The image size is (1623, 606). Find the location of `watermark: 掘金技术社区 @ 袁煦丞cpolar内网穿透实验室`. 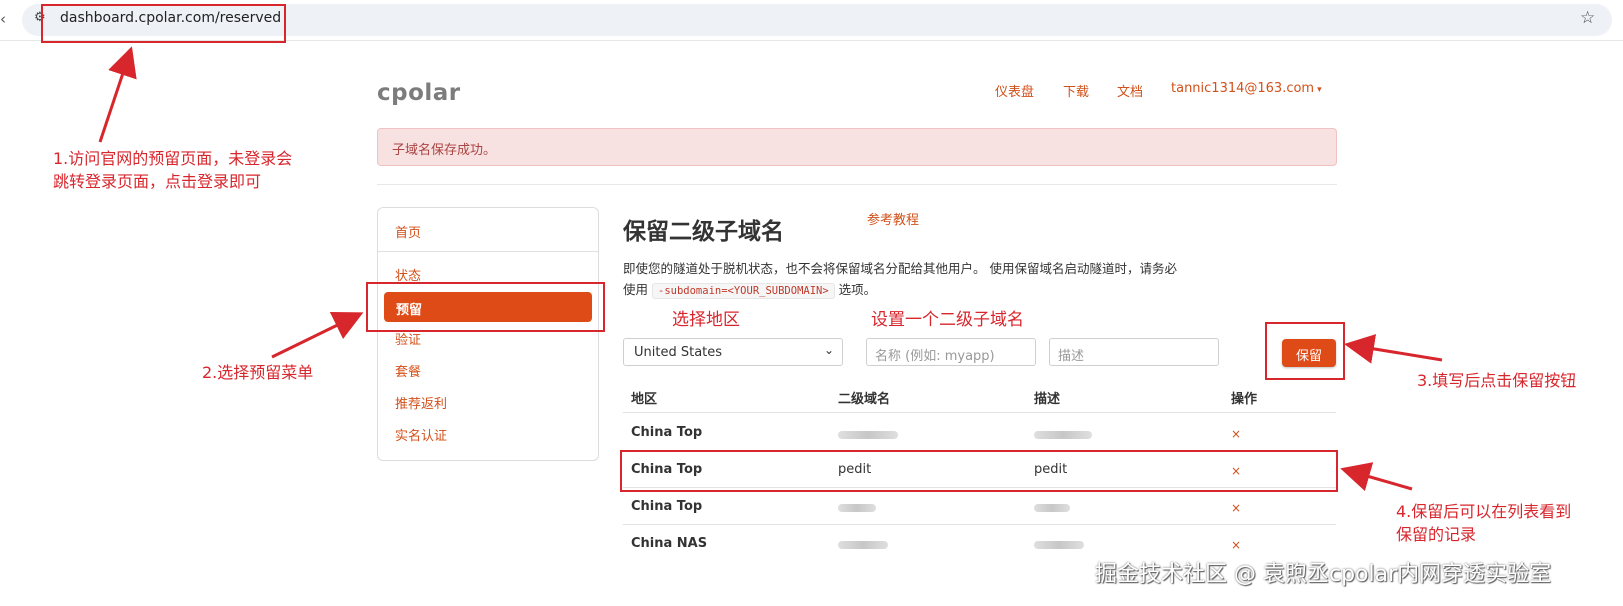

watermark: 掘金技术社区 @ 袁煦丞cpolar内网穿透实验室 is located at coordinates (1323, 574).